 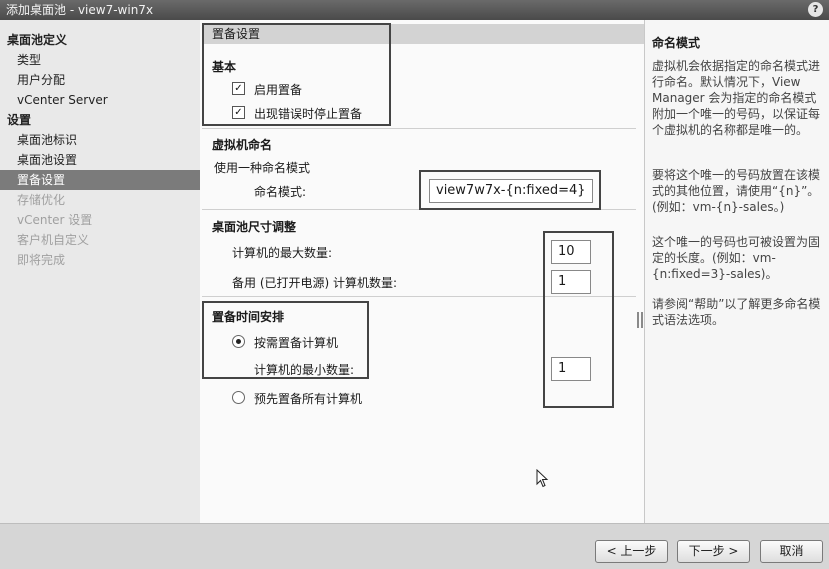 I want to click on wizard-footer: < 上一步 下一步 > 取消, so click(x=414, y=546).